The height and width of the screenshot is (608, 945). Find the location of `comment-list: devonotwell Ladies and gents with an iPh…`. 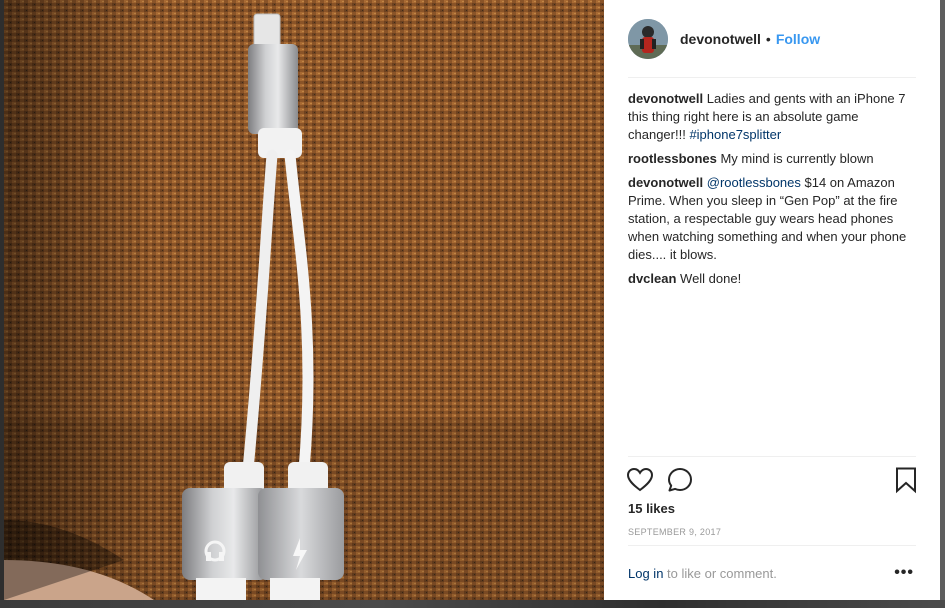

comment-list: devonotwell Ladies and gents with an iPh… is located at coordinates (773, 192).